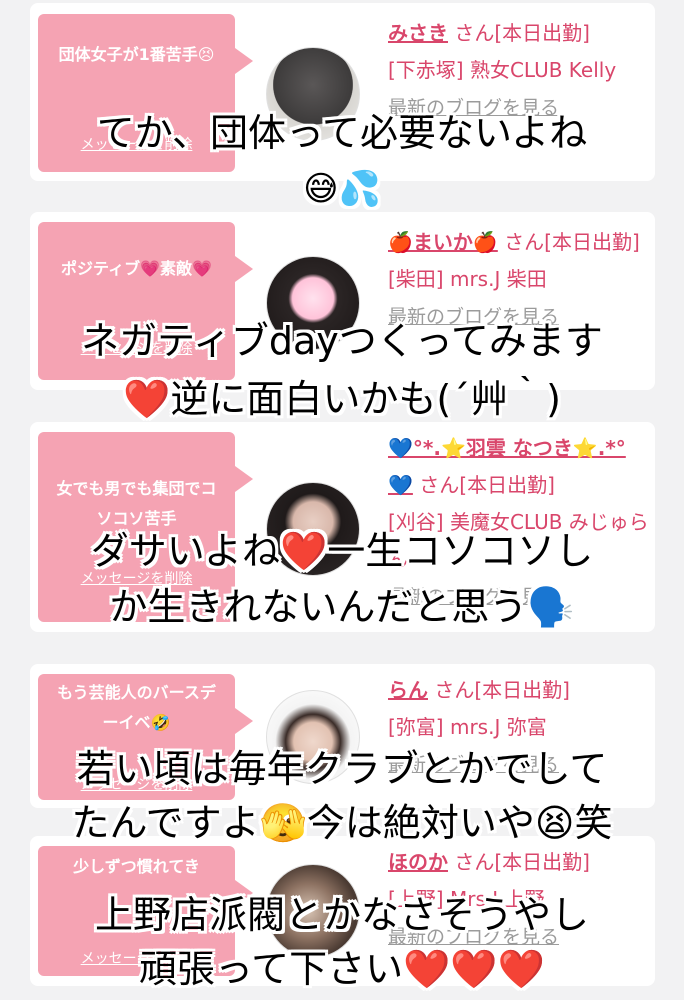 The height and width of the screenshot is (1000, 684). I want to click on overlay-caption-line: 上野店派閥とかなさそうやし, so click(341, 915).